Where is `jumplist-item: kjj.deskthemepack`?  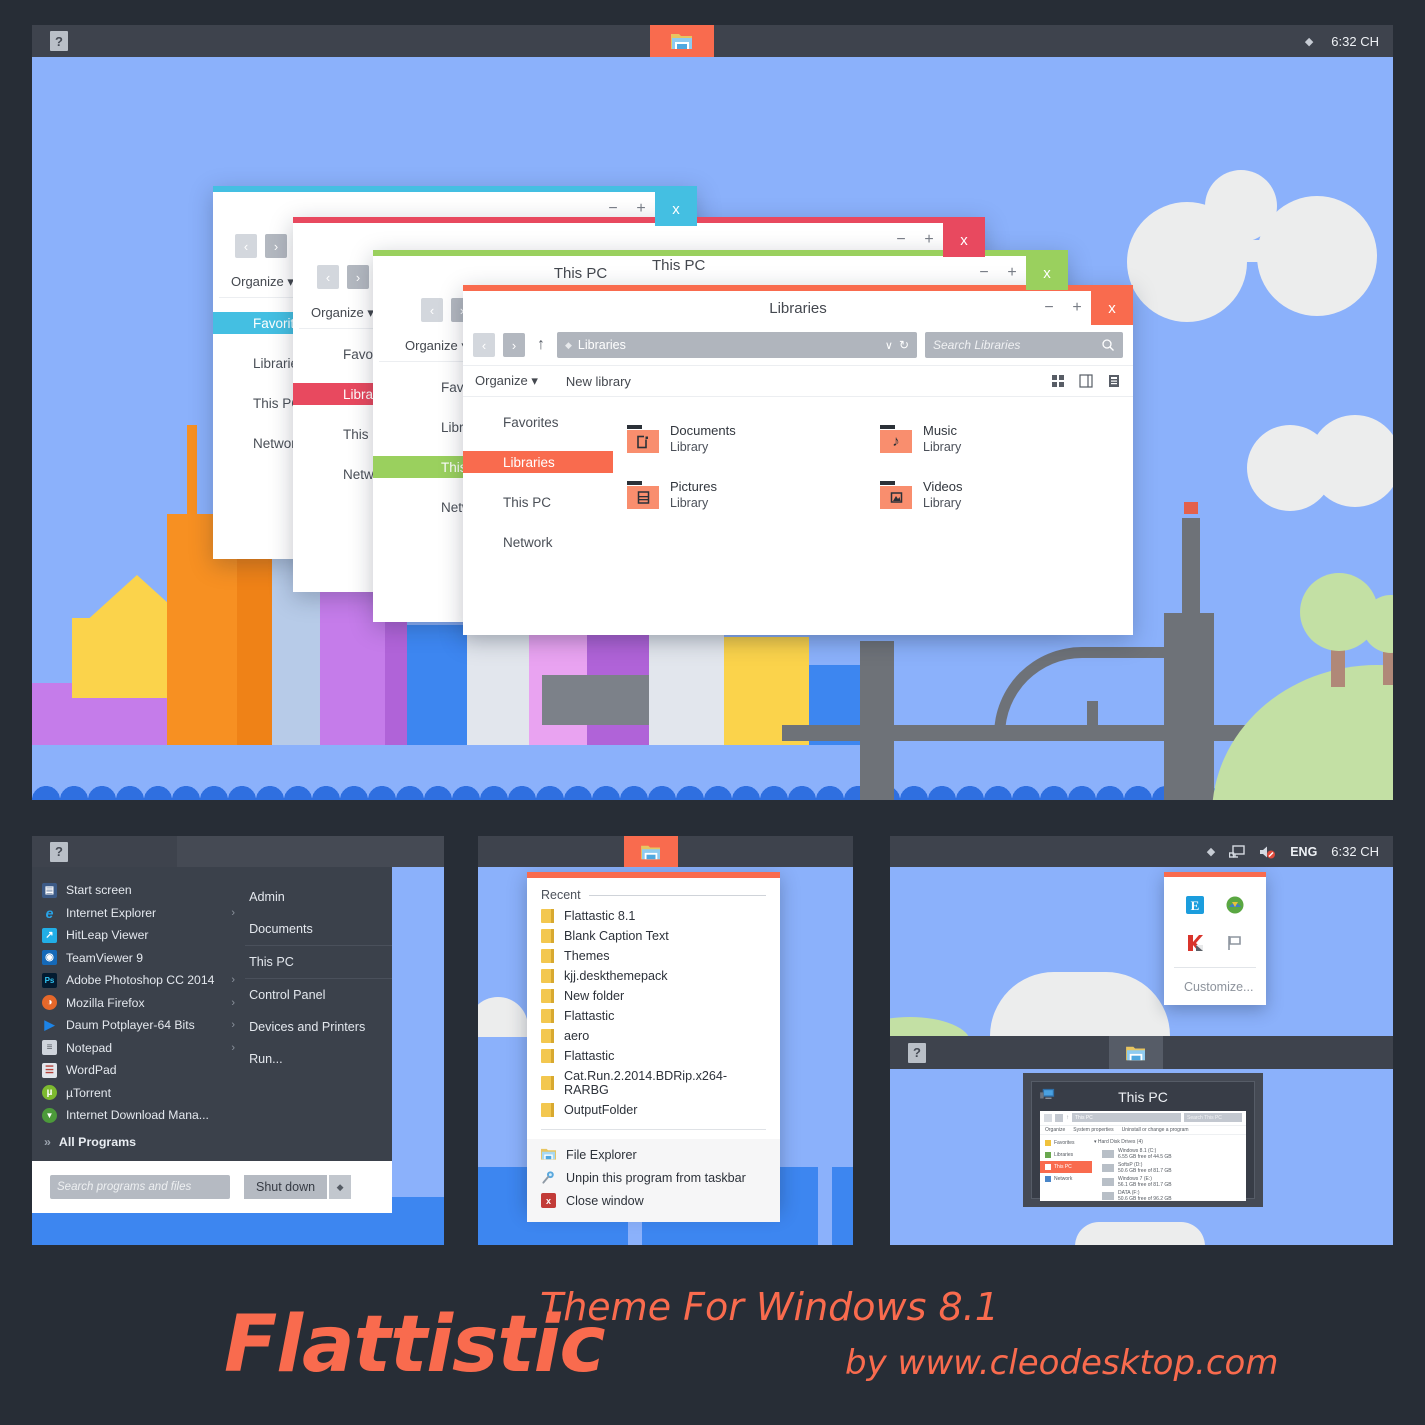
jumplist-item: kjj.deskthemepack is located at coordinates (653, 976).